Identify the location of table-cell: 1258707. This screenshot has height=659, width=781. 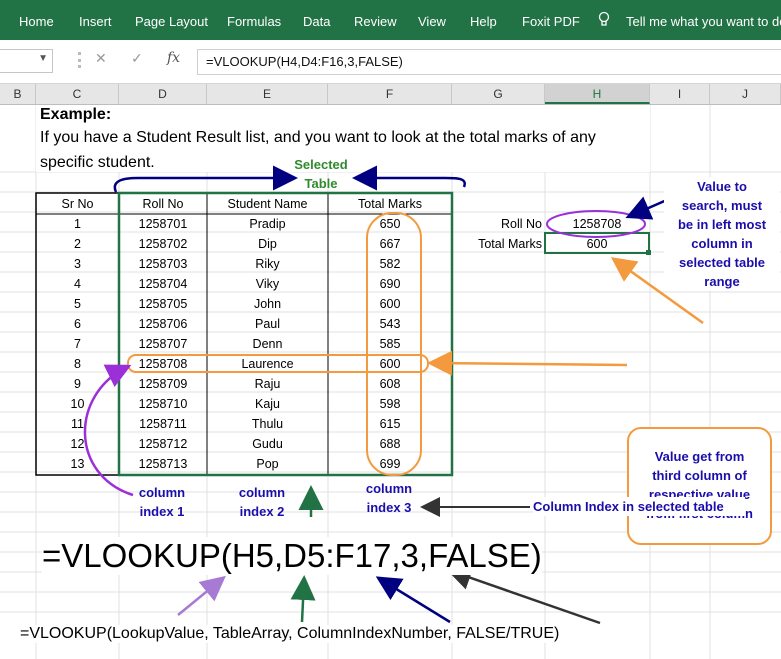
(163, 344).